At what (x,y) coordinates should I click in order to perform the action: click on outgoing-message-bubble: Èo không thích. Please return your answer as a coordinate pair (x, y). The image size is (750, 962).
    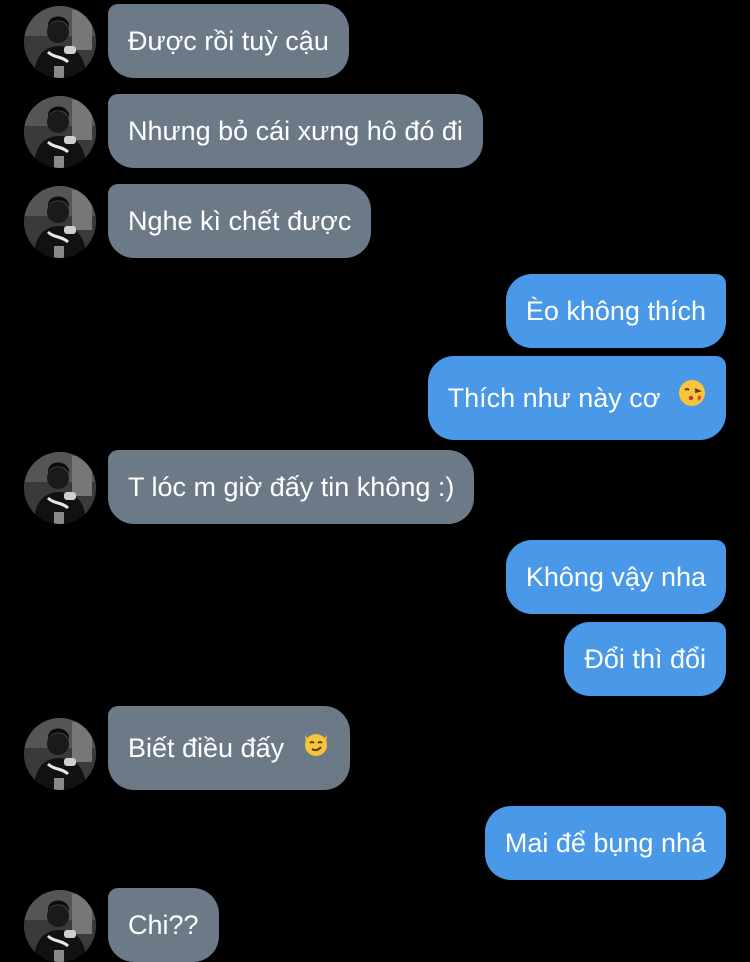
    Looking at the image, I should click on (615, 311).